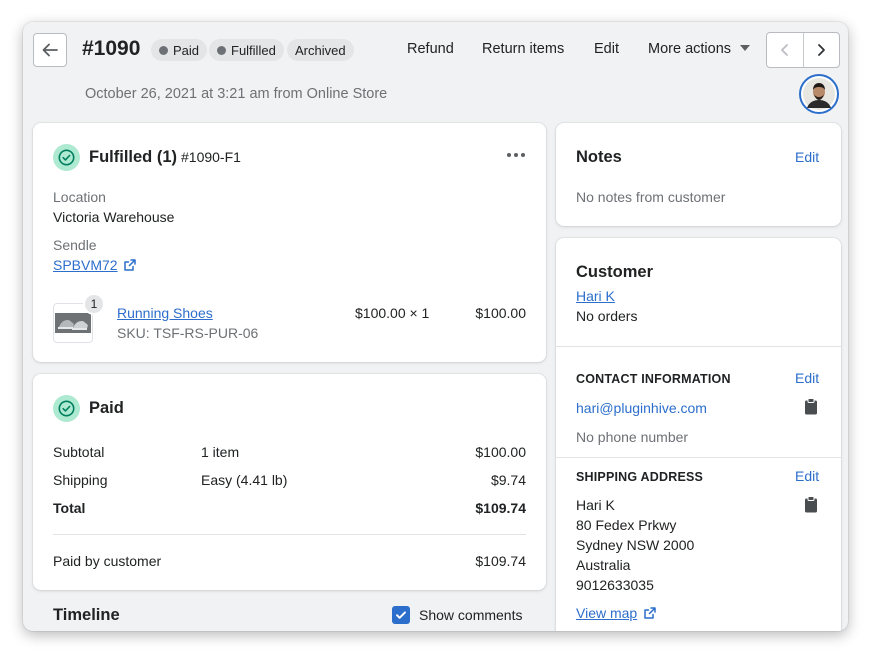  What do you see at coordinates (616, 613) in the screenshot?
I see `view-map-link: View map` at bounding box center [616, 613].